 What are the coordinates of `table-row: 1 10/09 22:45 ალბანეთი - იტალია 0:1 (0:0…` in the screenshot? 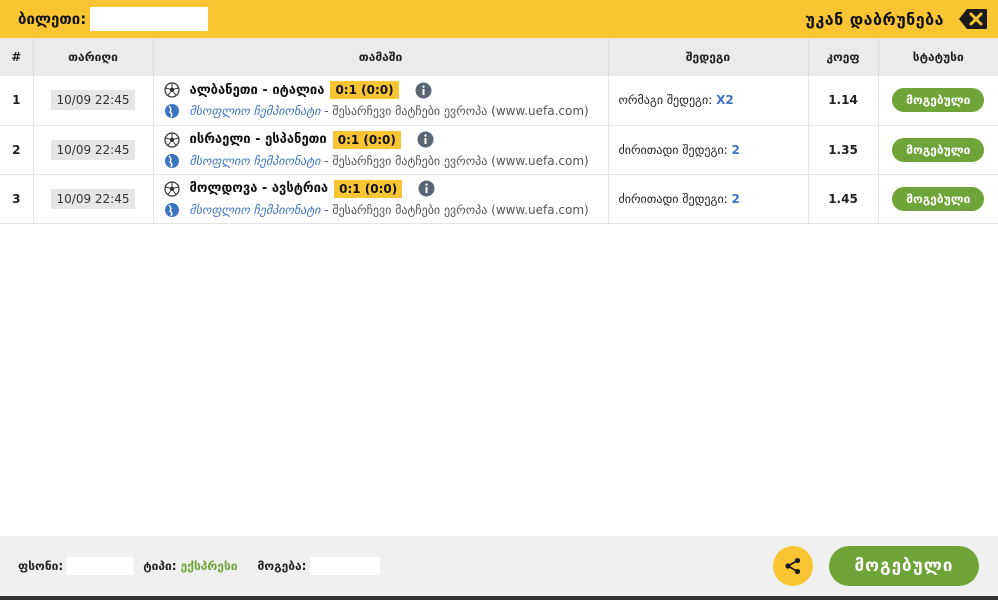 It's located at (499, 101).